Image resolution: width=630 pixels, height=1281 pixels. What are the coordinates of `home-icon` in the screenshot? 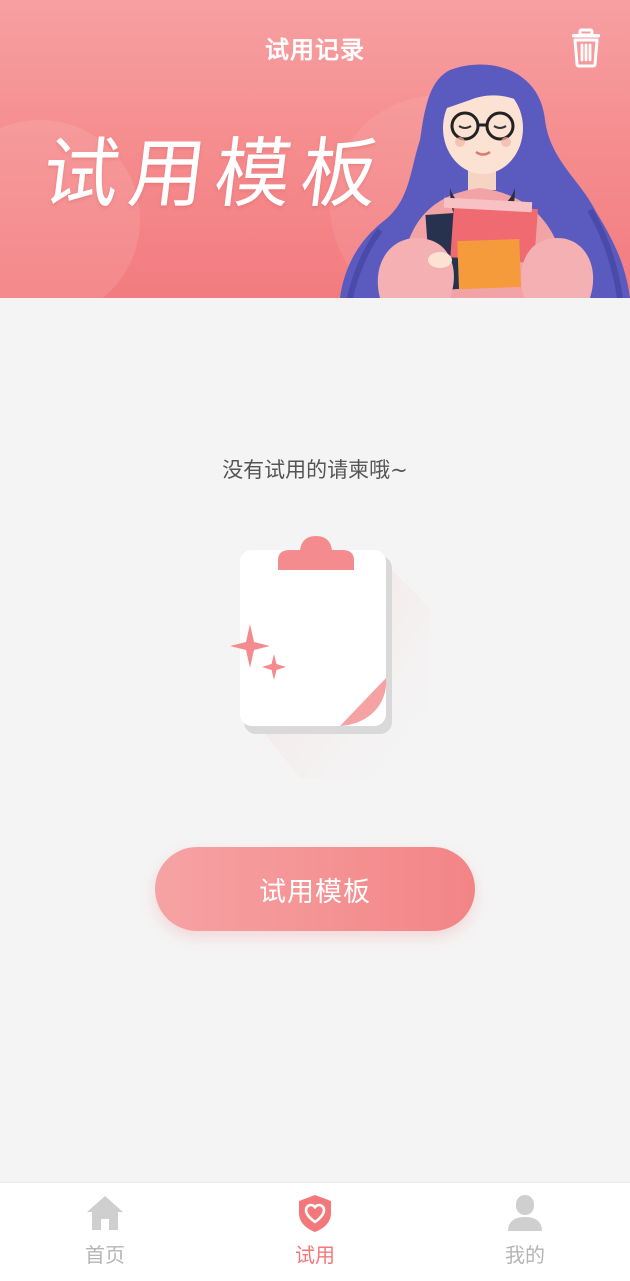 It's located at (105, 1213).